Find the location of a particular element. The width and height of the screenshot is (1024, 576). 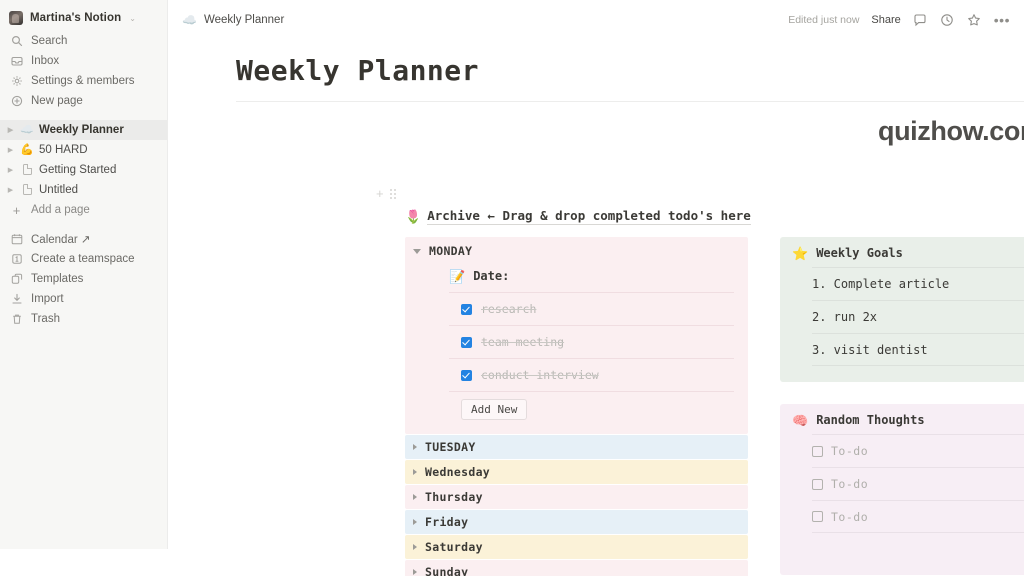

memo-icon: 📝 is located at coordinates (457, 276).